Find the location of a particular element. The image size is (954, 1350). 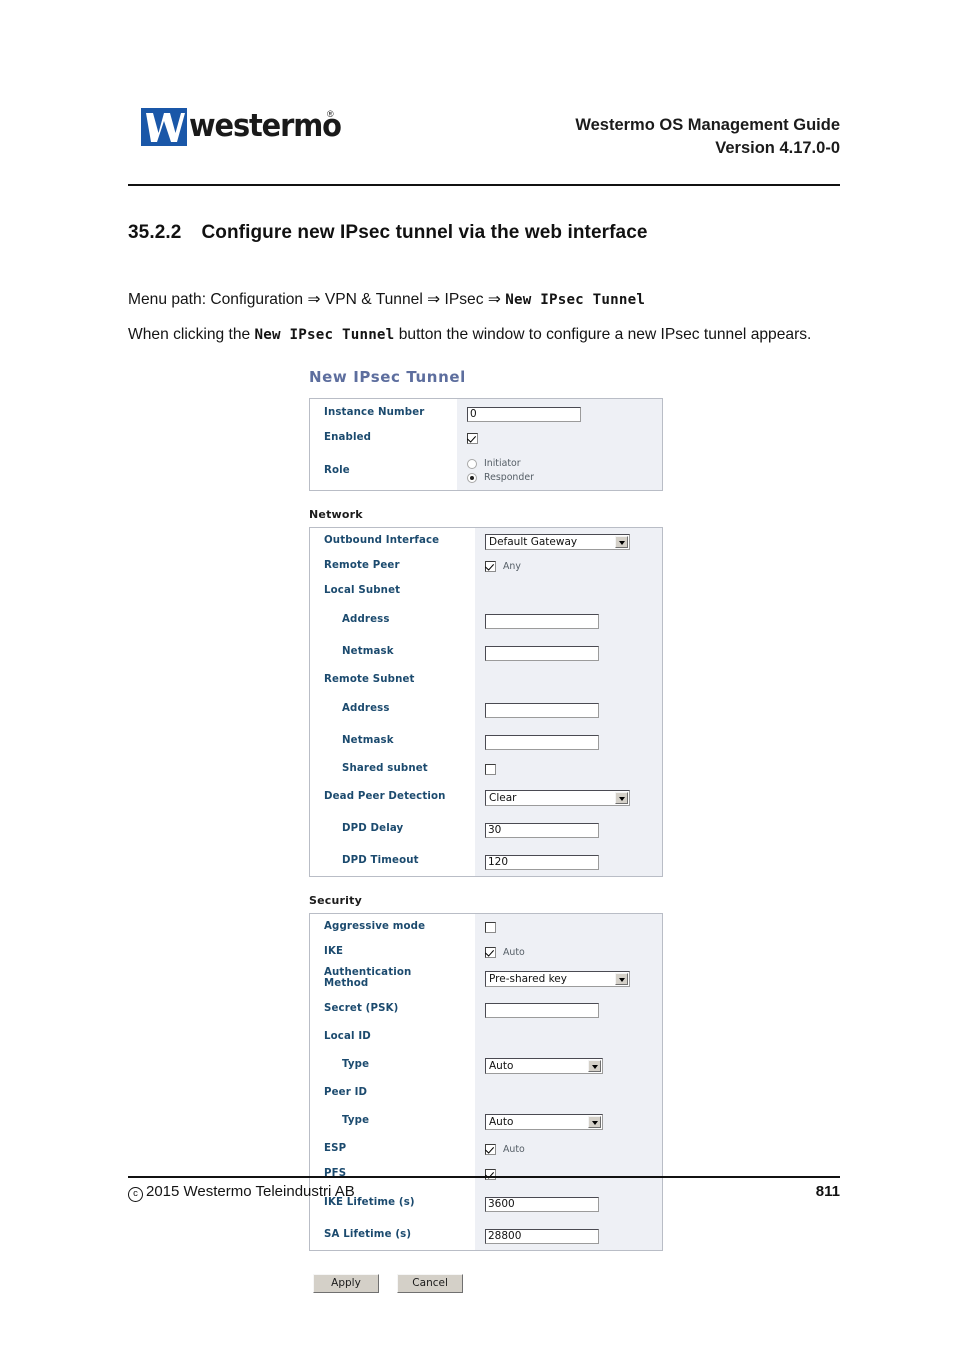

role-option-responder: Responder is located at coordinates (564, 477).